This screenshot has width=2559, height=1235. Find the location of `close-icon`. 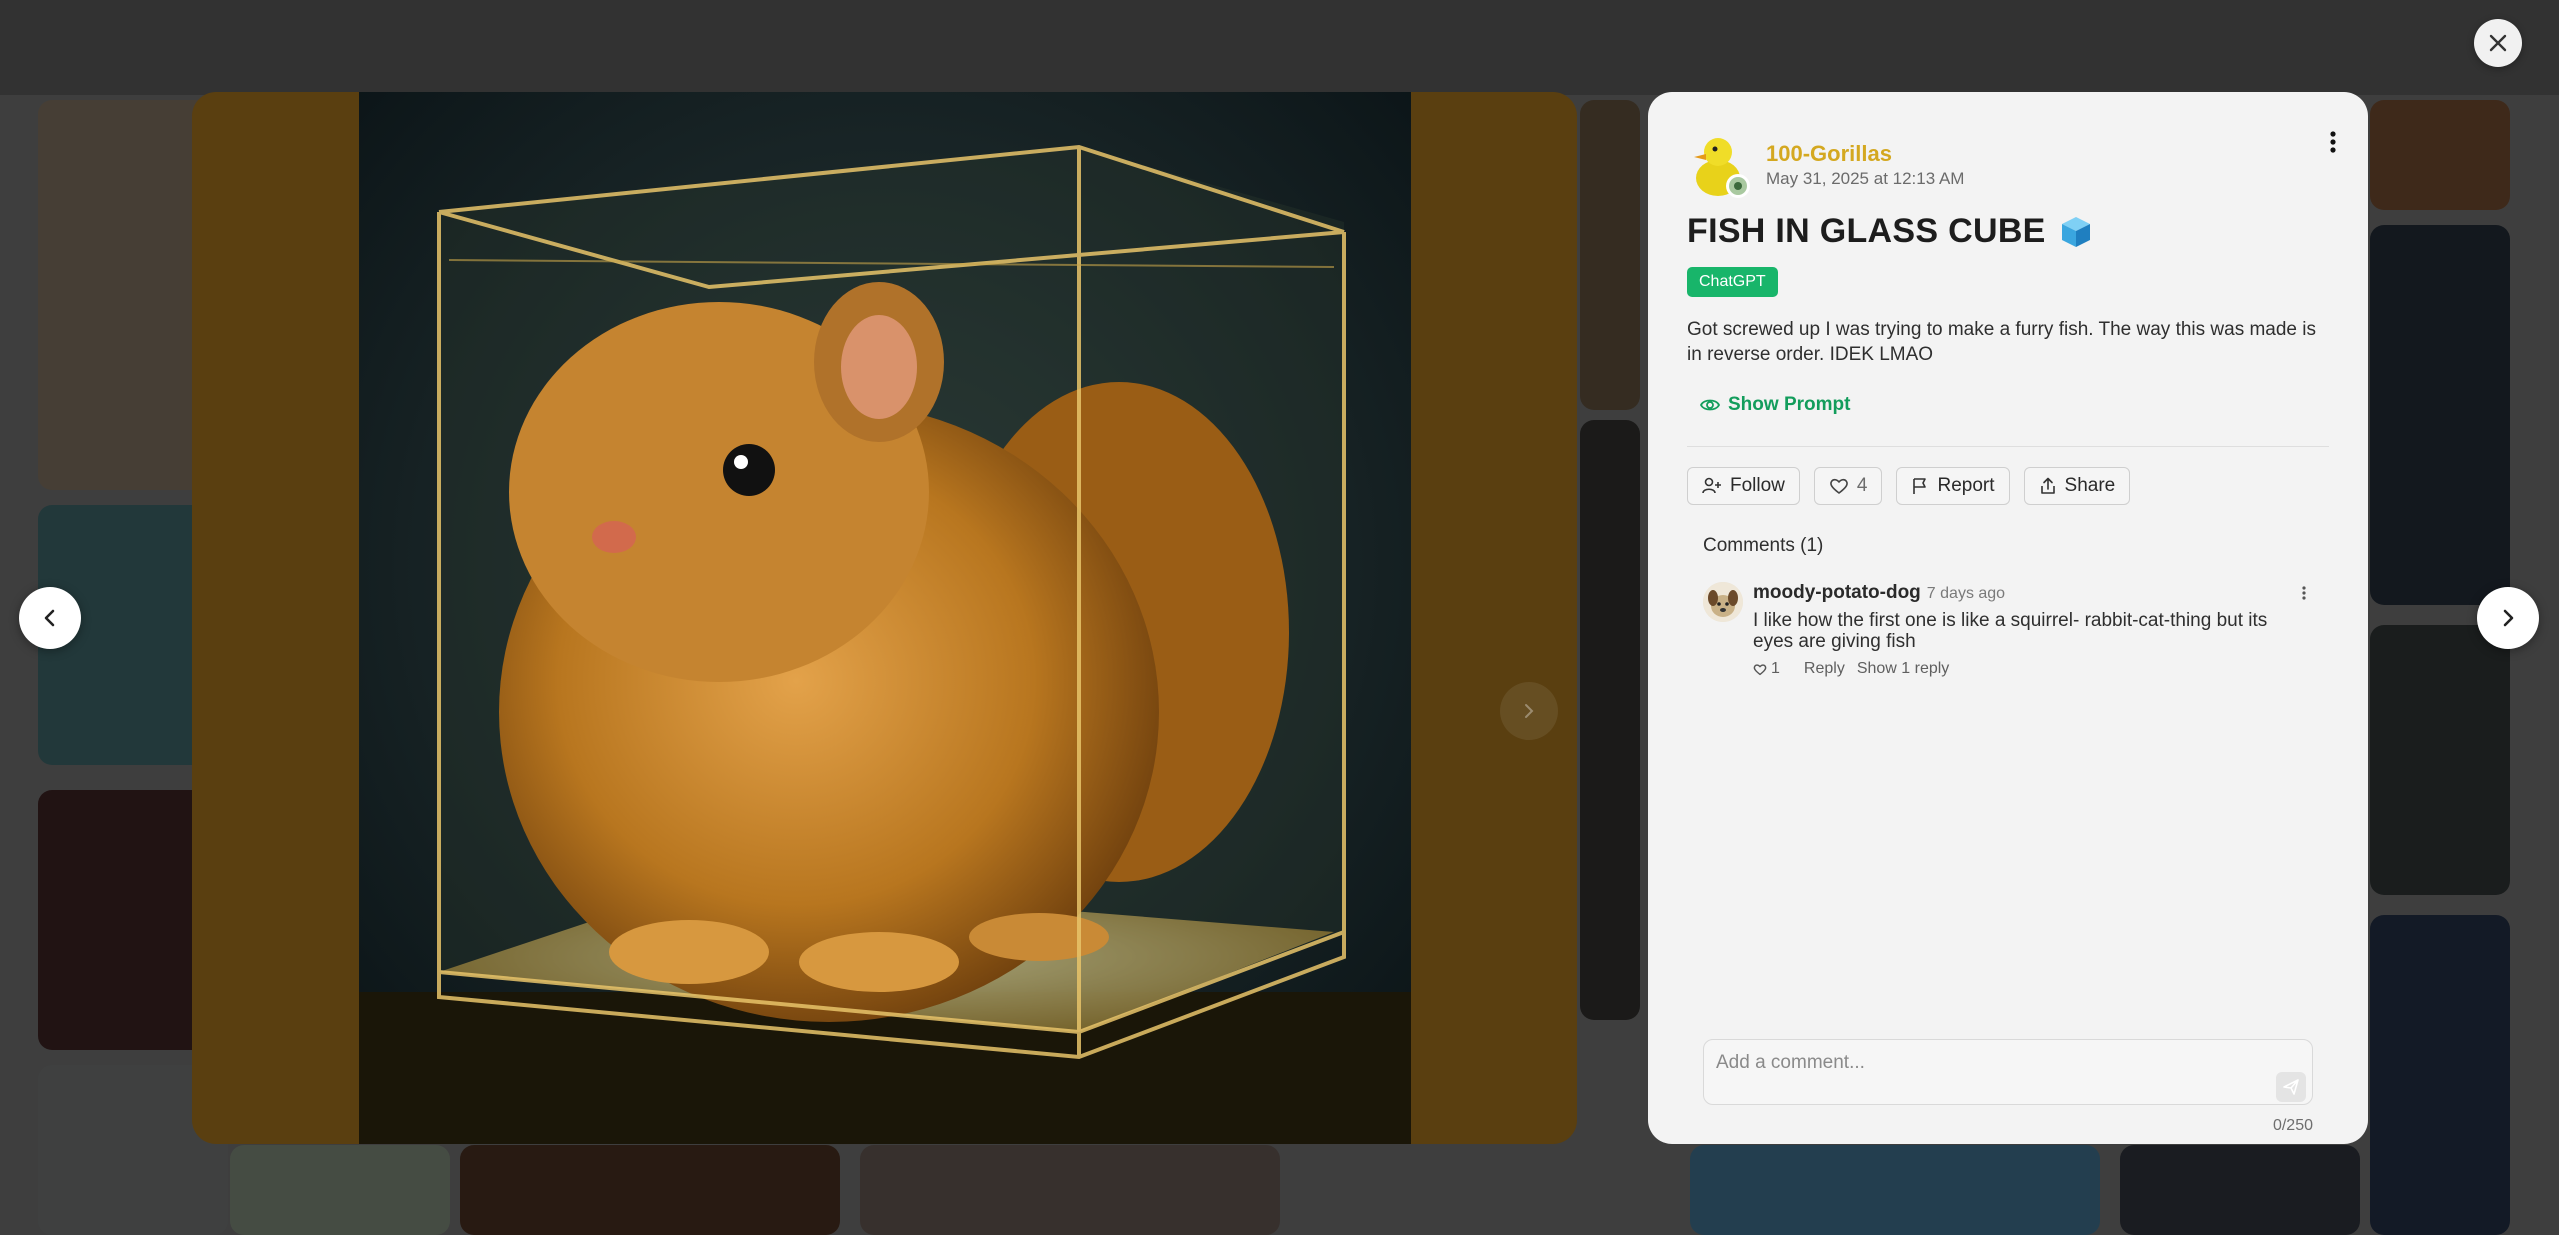

close-icon is located at coordinates (2498, 43).